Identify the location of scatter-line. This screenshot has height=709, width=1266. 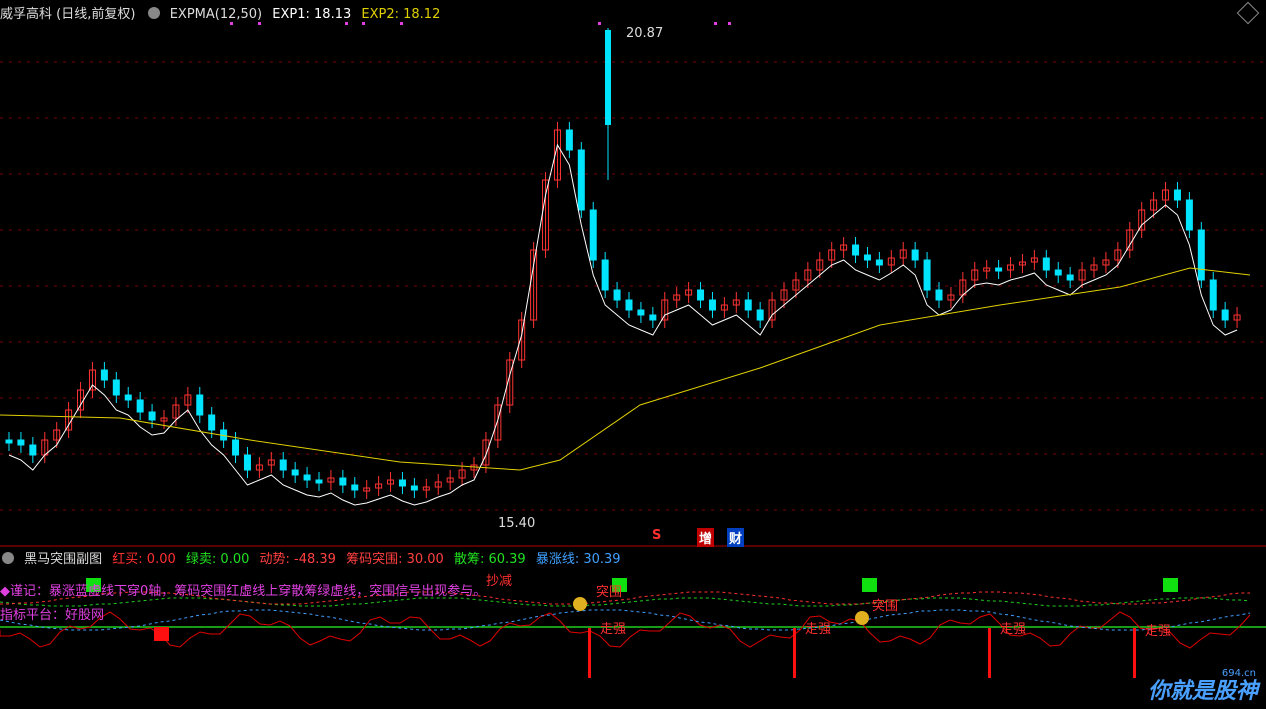
(625, 602).